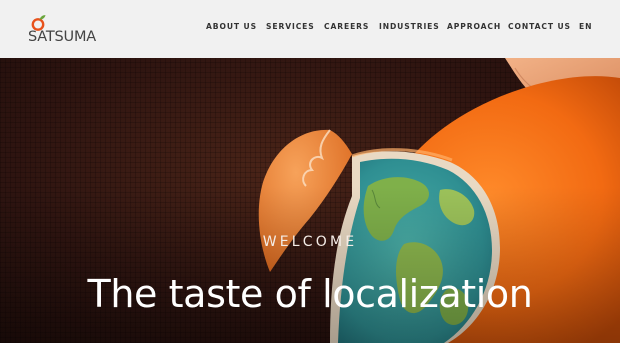  Describe the element at coordinates (310, 242) in the screenshot. I see `hero-eyebrow: WELCOME` at that location.